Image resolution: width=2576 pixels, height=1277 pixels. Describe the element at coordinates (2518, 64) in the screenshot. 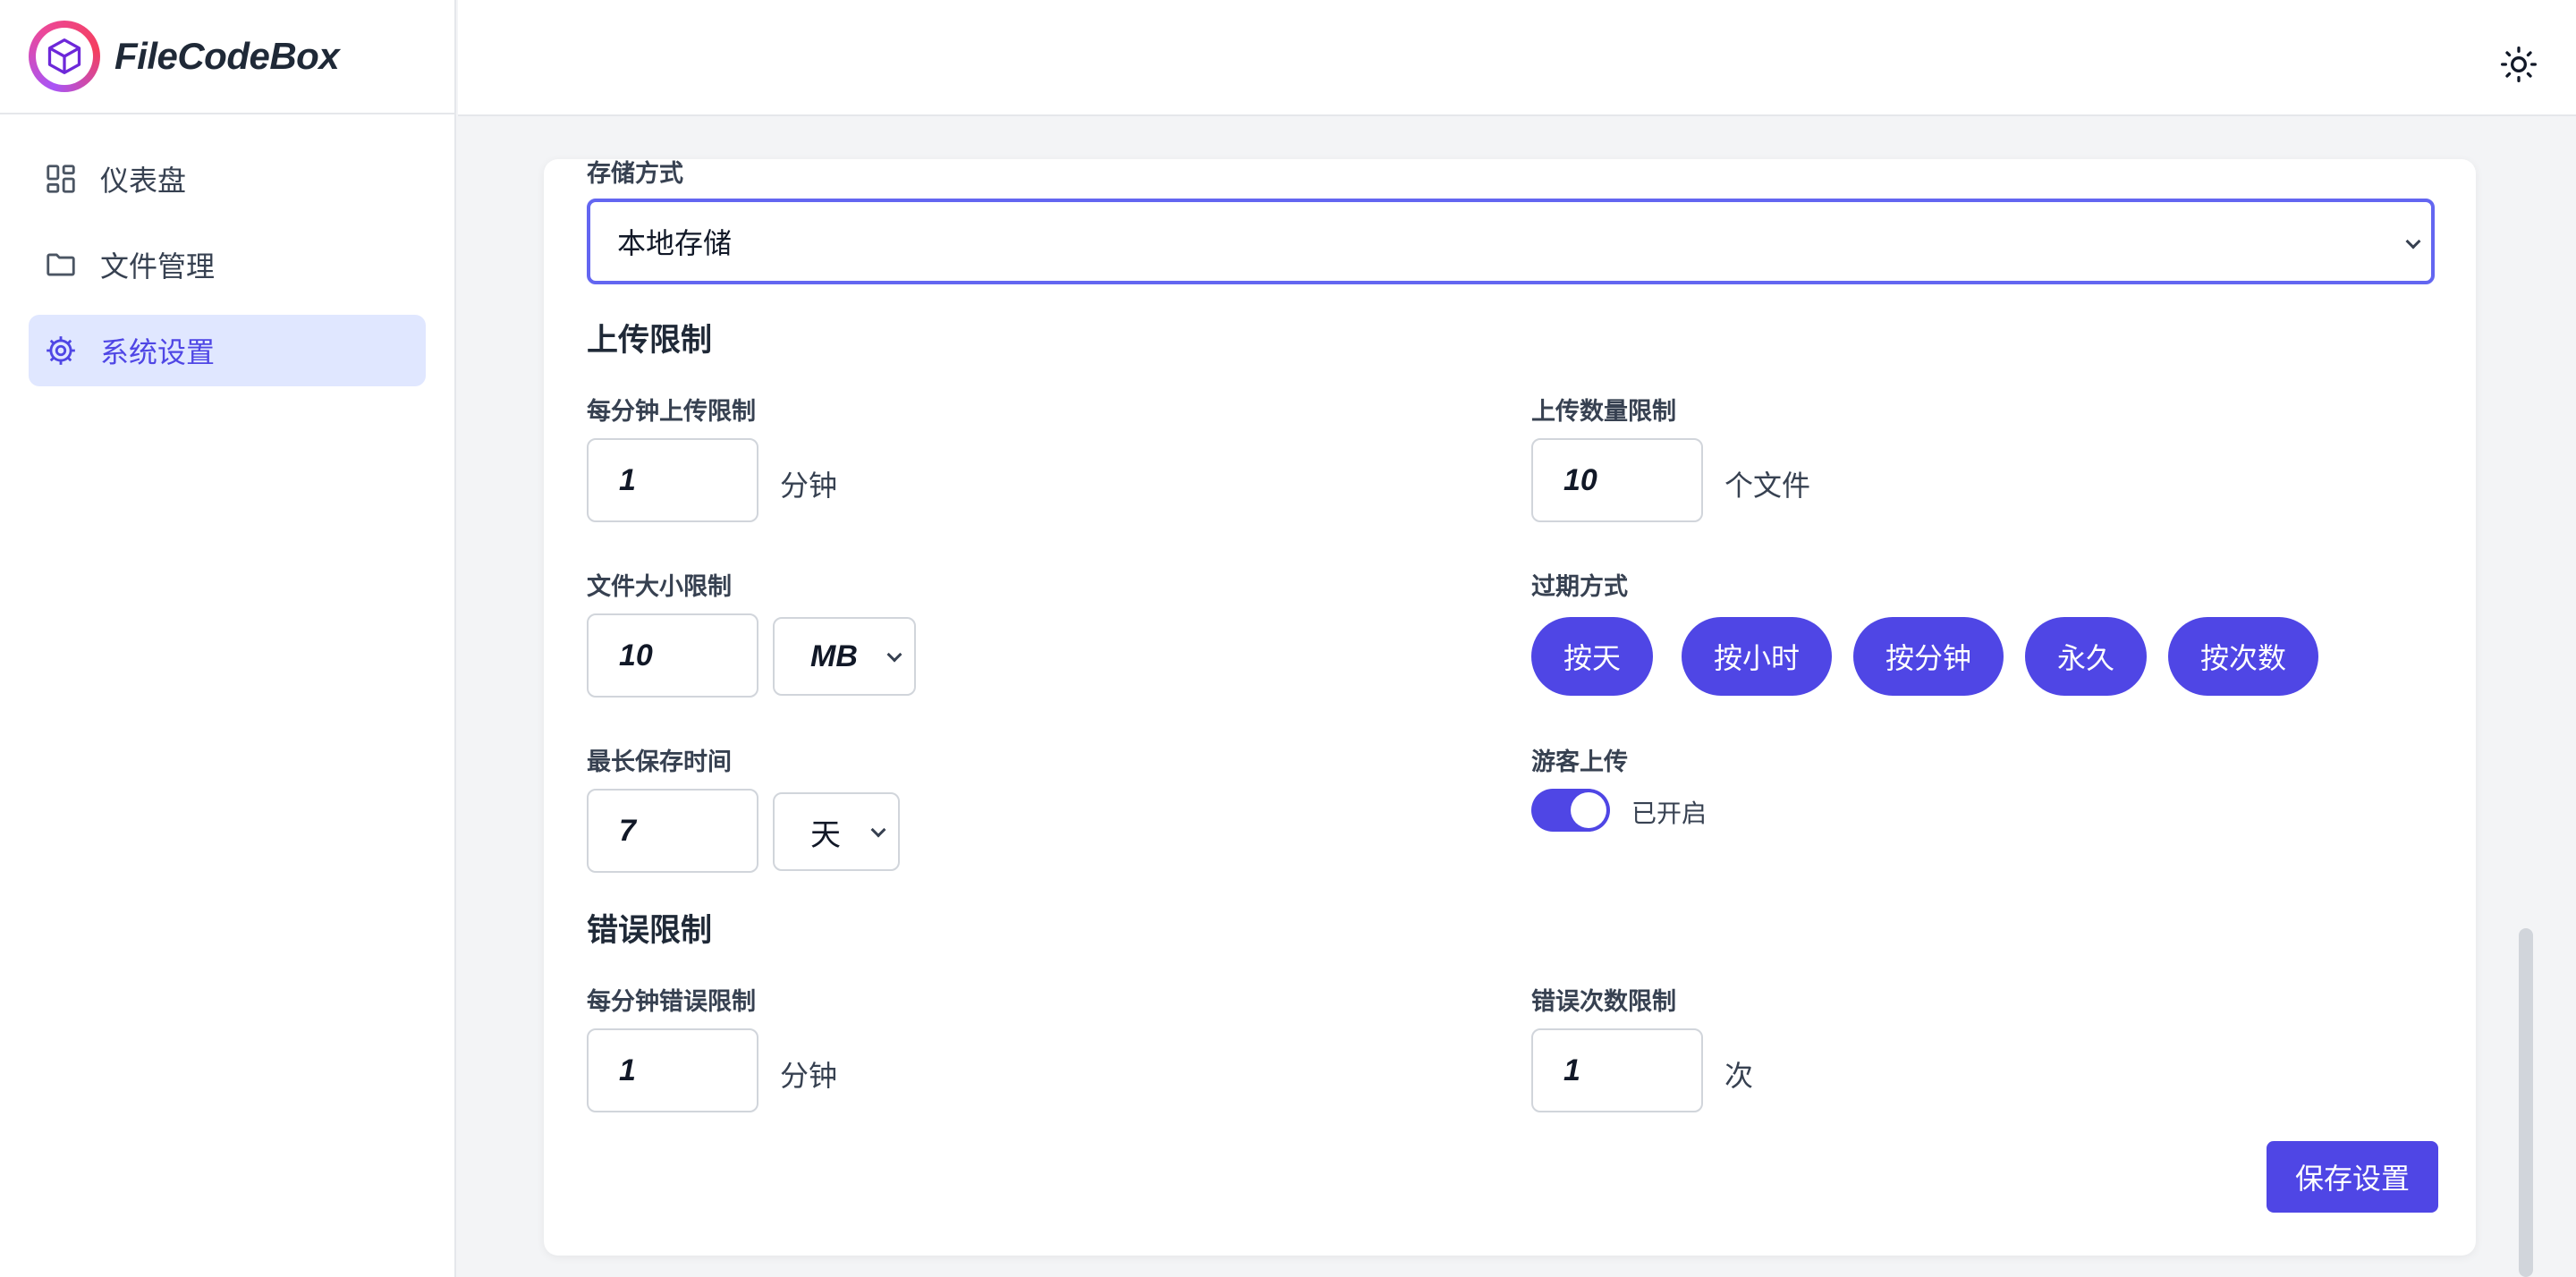

I see `sun-icon` at that location.